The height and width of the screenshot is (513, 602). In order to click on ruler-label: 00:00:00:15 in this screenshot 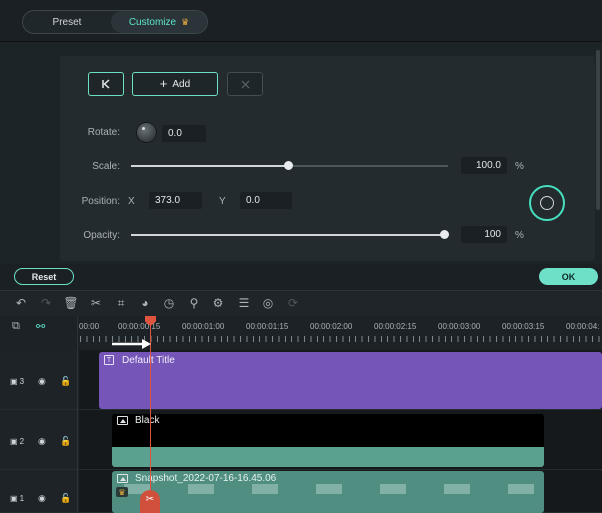, I will do `click(139, 326)`.